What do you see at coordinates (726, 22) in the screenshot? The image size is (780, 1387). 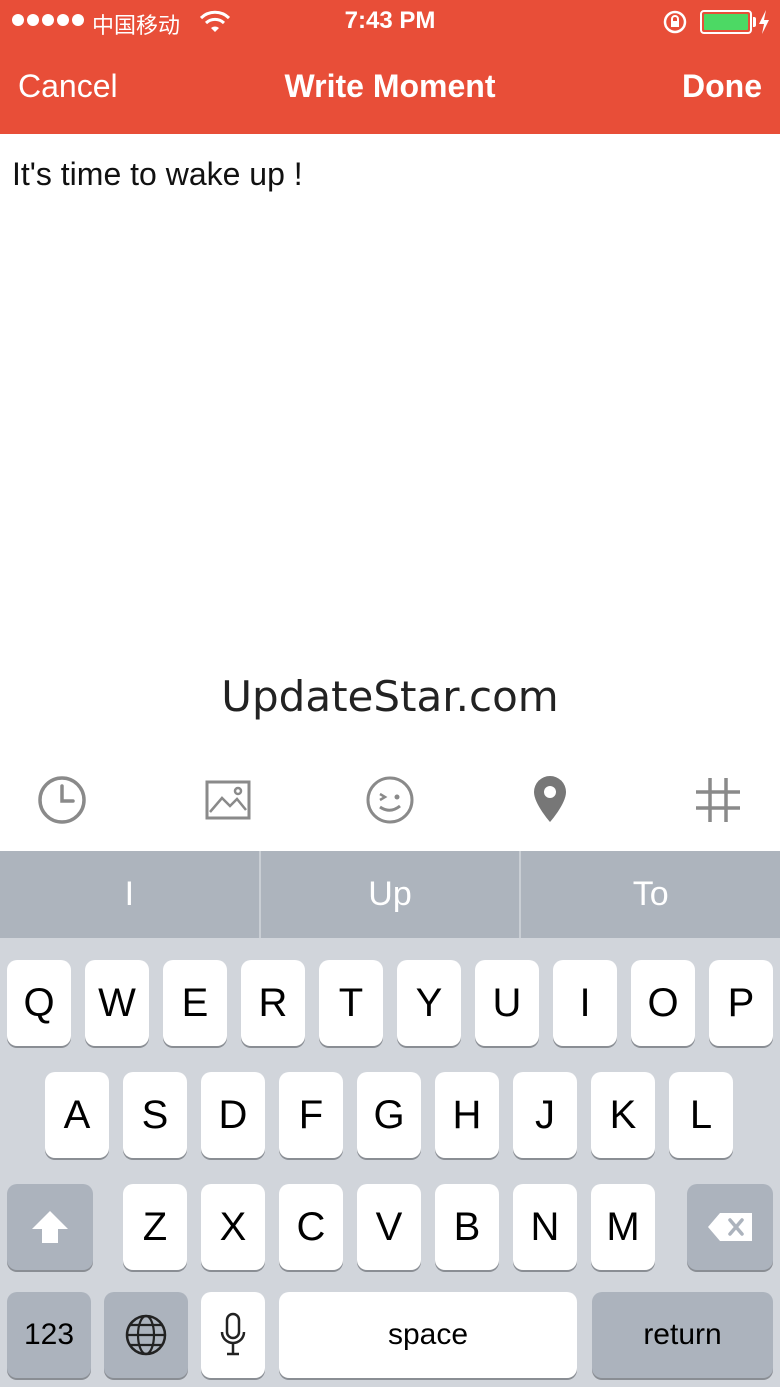 I see `battery-icon` at bounding box center [726, 22].